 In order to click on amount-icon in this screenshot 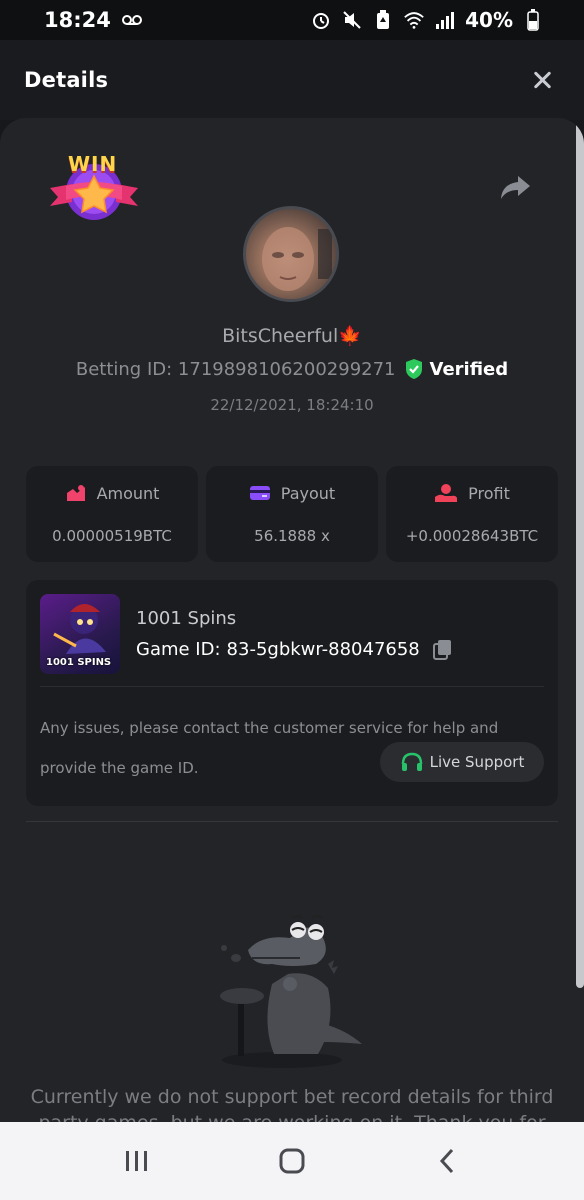, I will do `click(75, 493)`.